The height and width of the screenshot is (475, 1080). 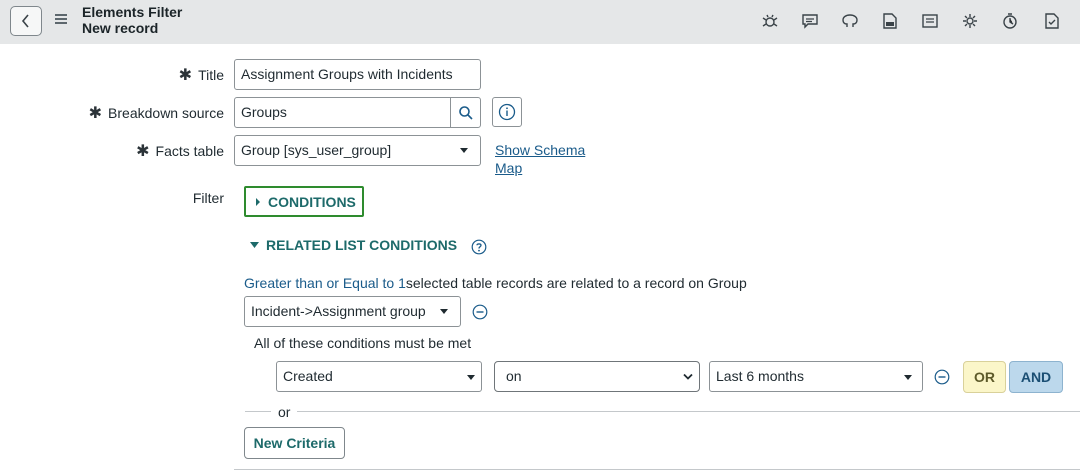 What do you see at coordinates (189, 151) in the screenshot?
I see `facts-label-text: Facts table` at bounding box center [189, 151].